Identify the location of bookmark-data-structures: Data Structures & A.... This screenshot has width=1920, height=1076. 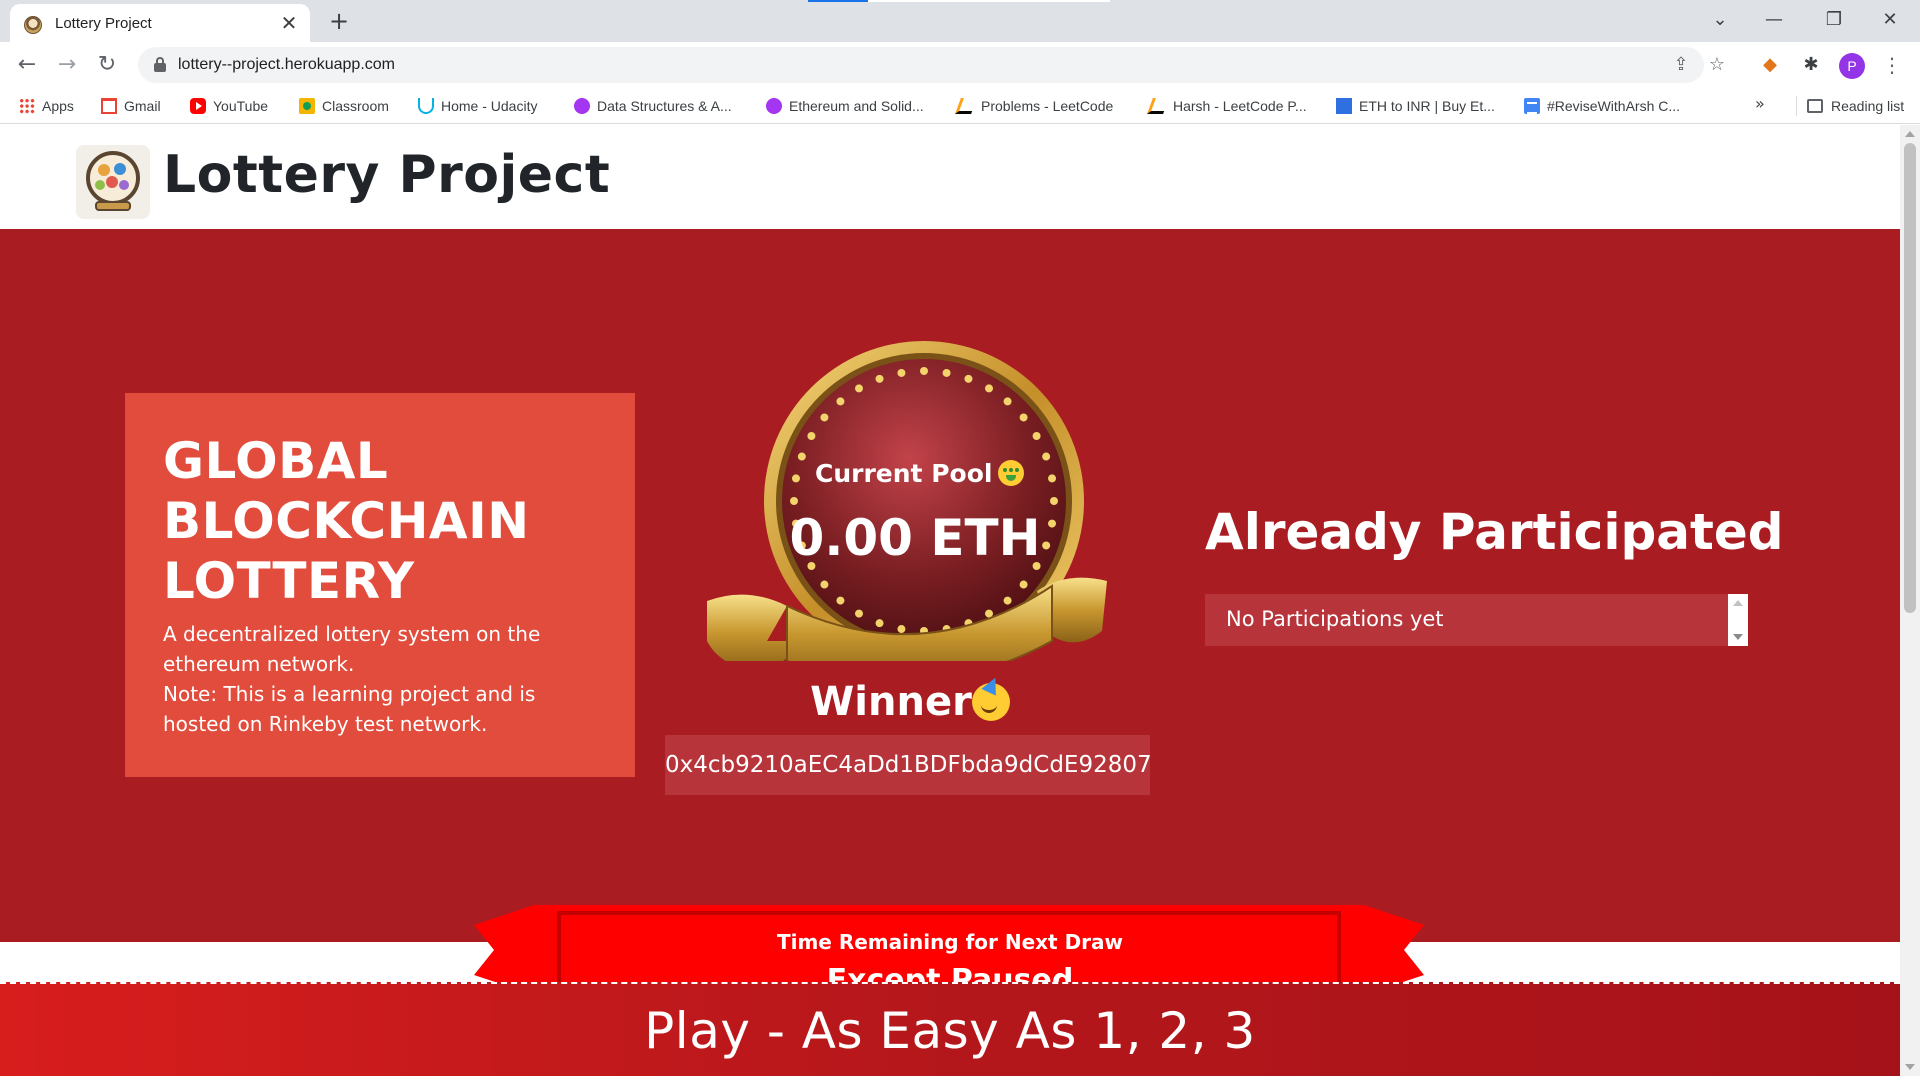
(653, 106).